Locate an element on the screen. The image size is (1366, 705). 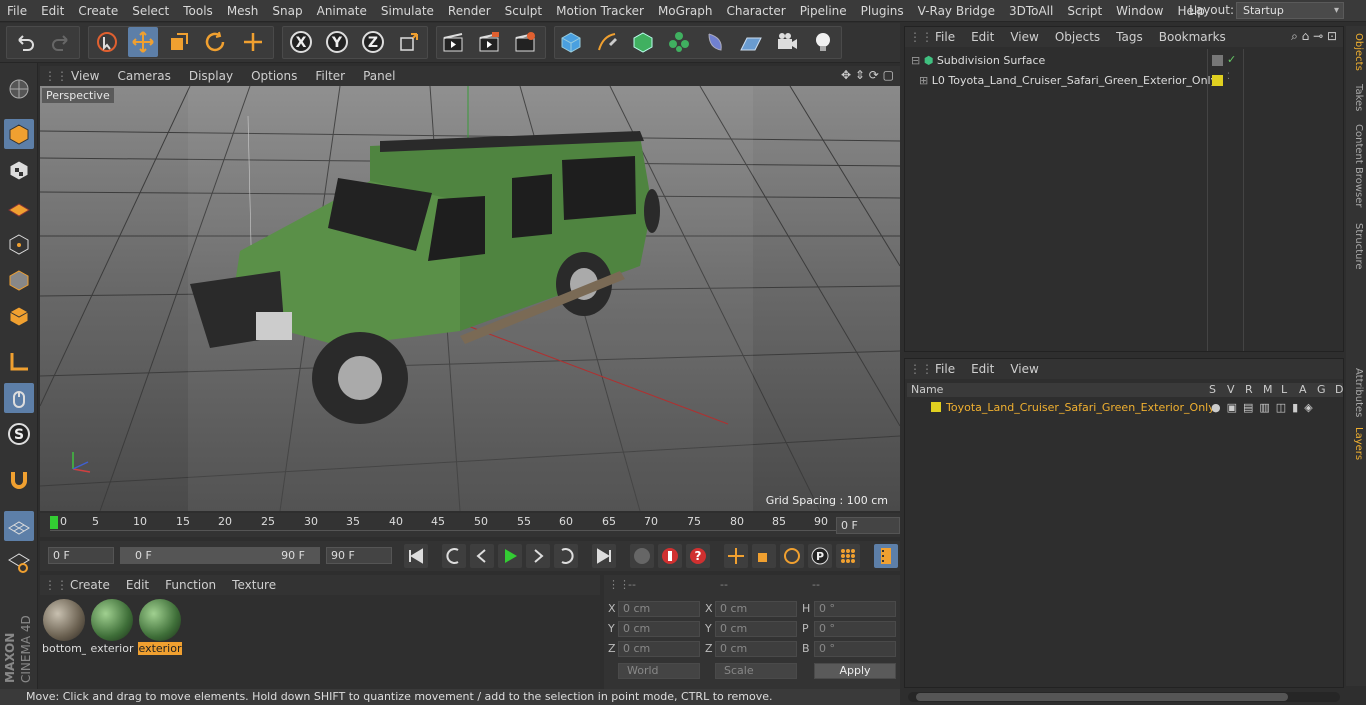
position-z-field: 0 cm is located at coordinates (659, 649).